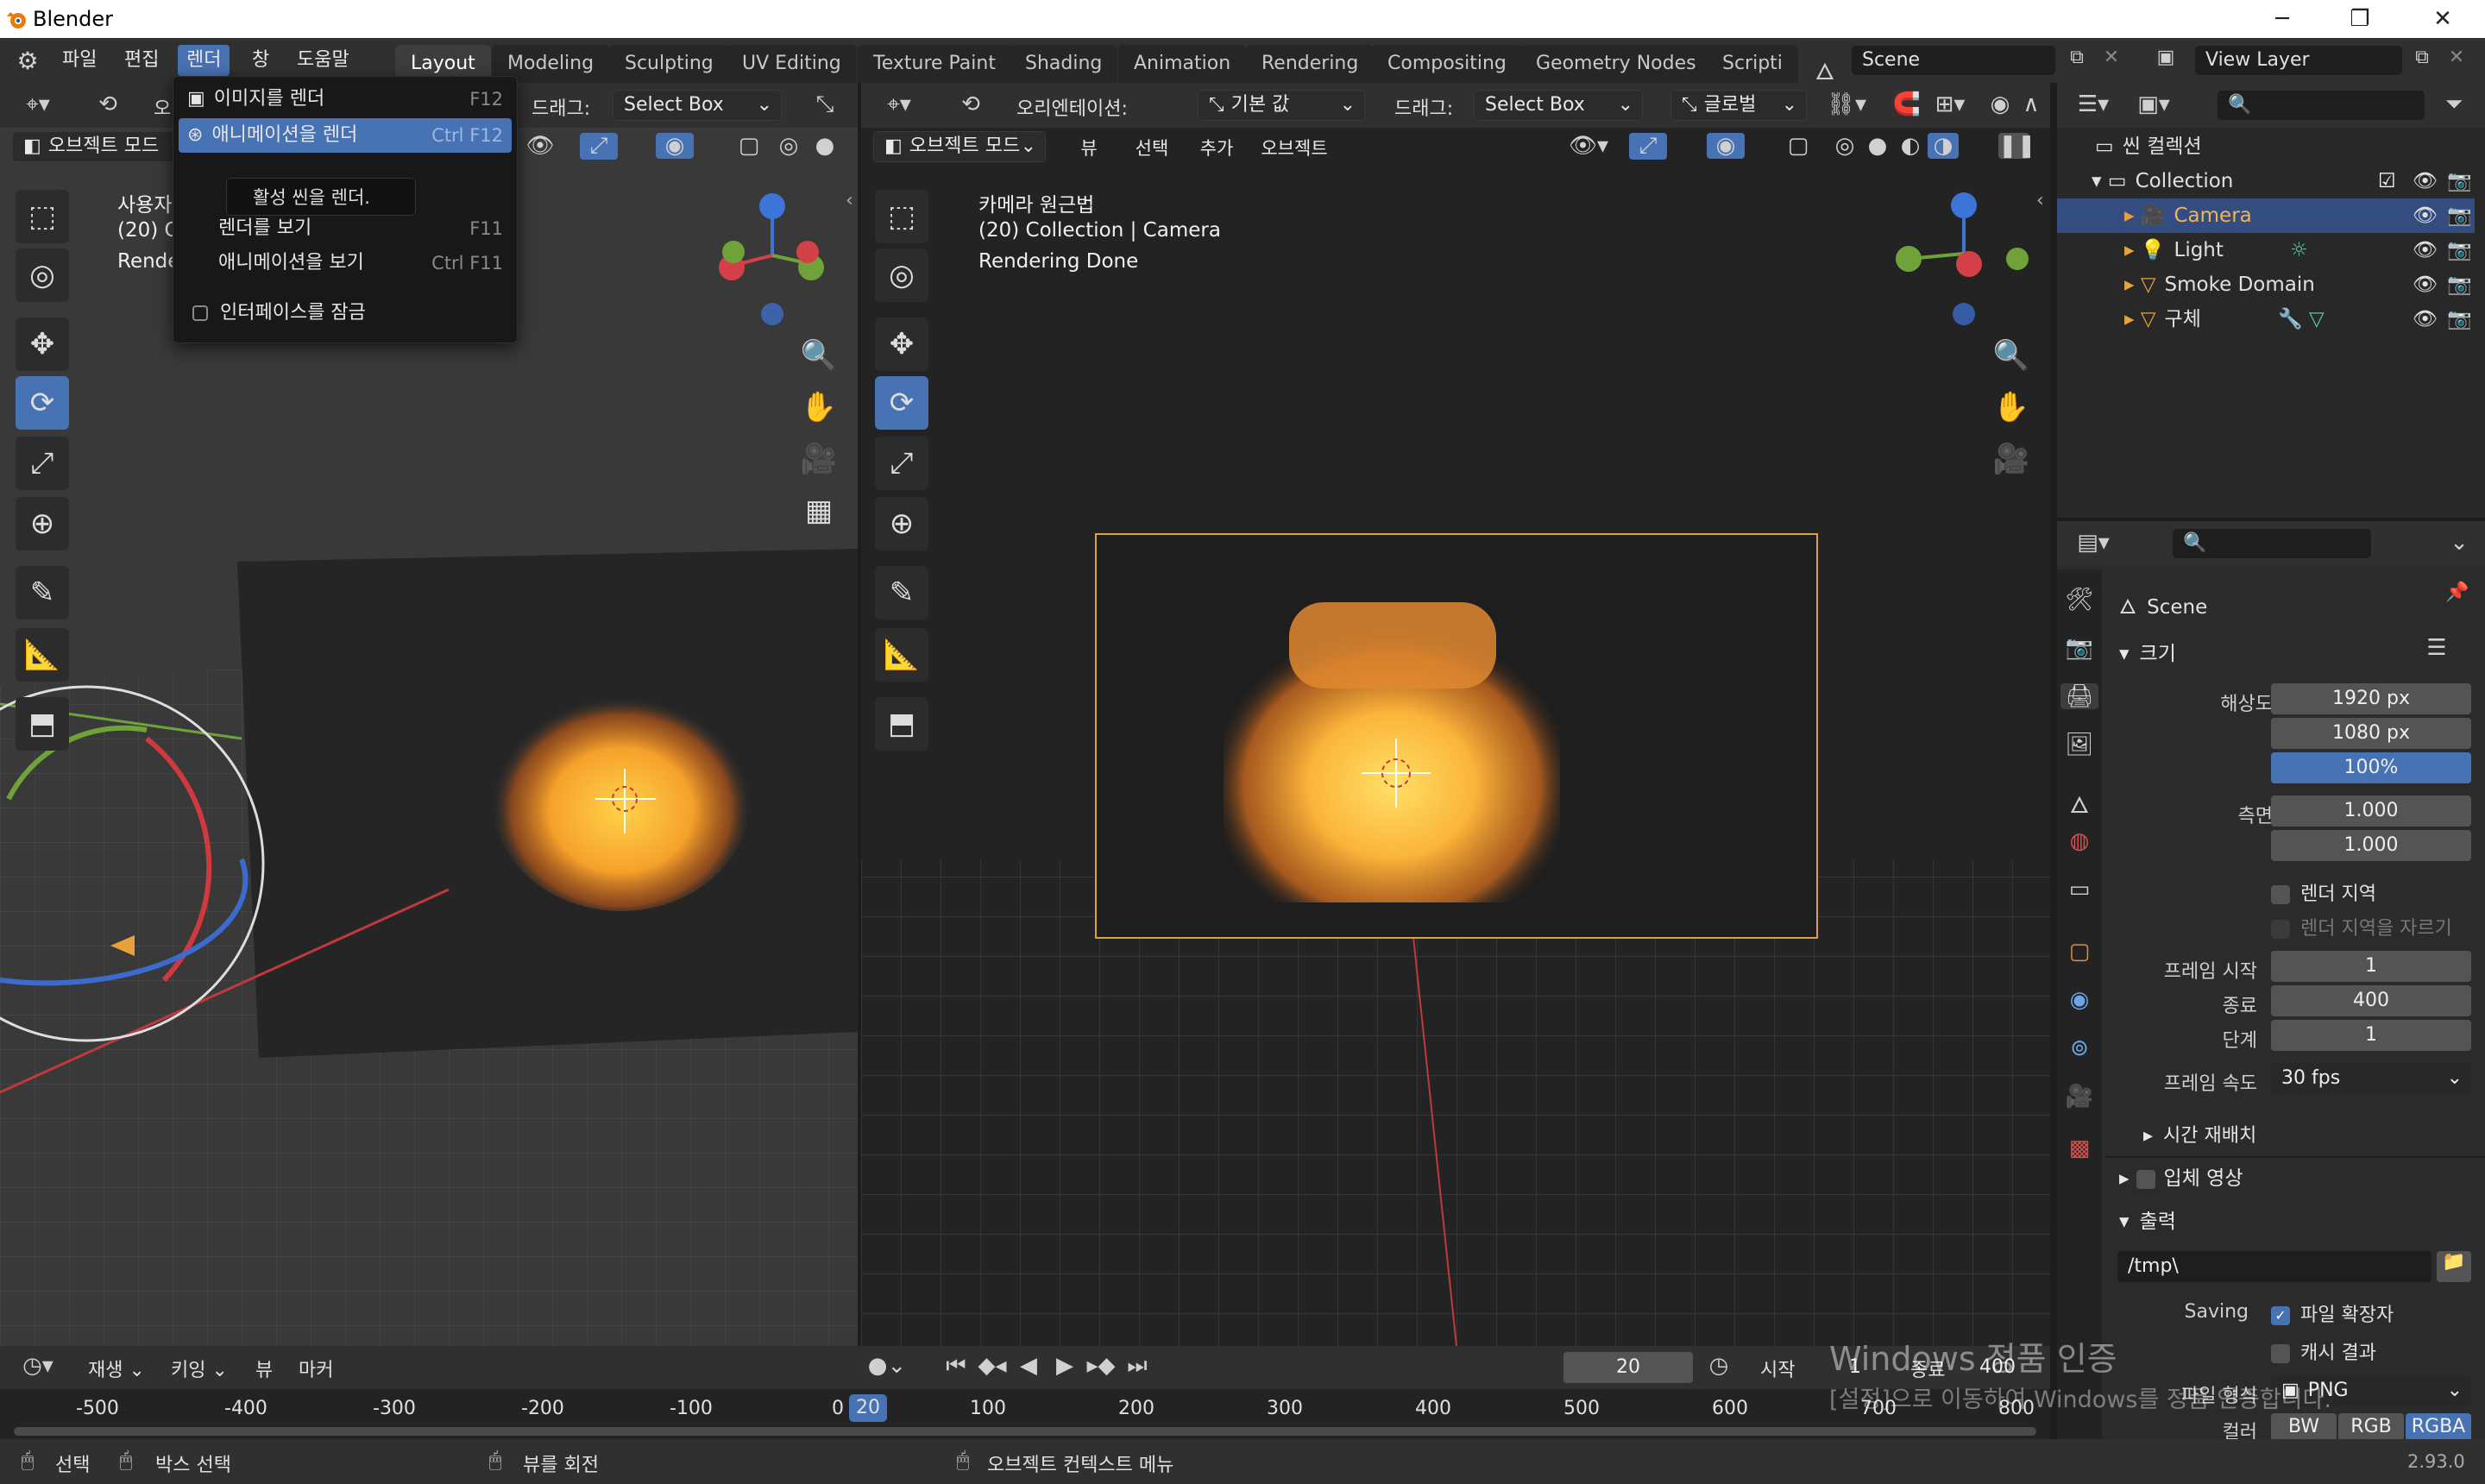 Image resolution: width=2485 pixels, height=1484 pixels. What do you see at coordinates (2298, 60) in the screenshot?
I see `view-layer-field: View Layer` at bounding box center [2298, 60].